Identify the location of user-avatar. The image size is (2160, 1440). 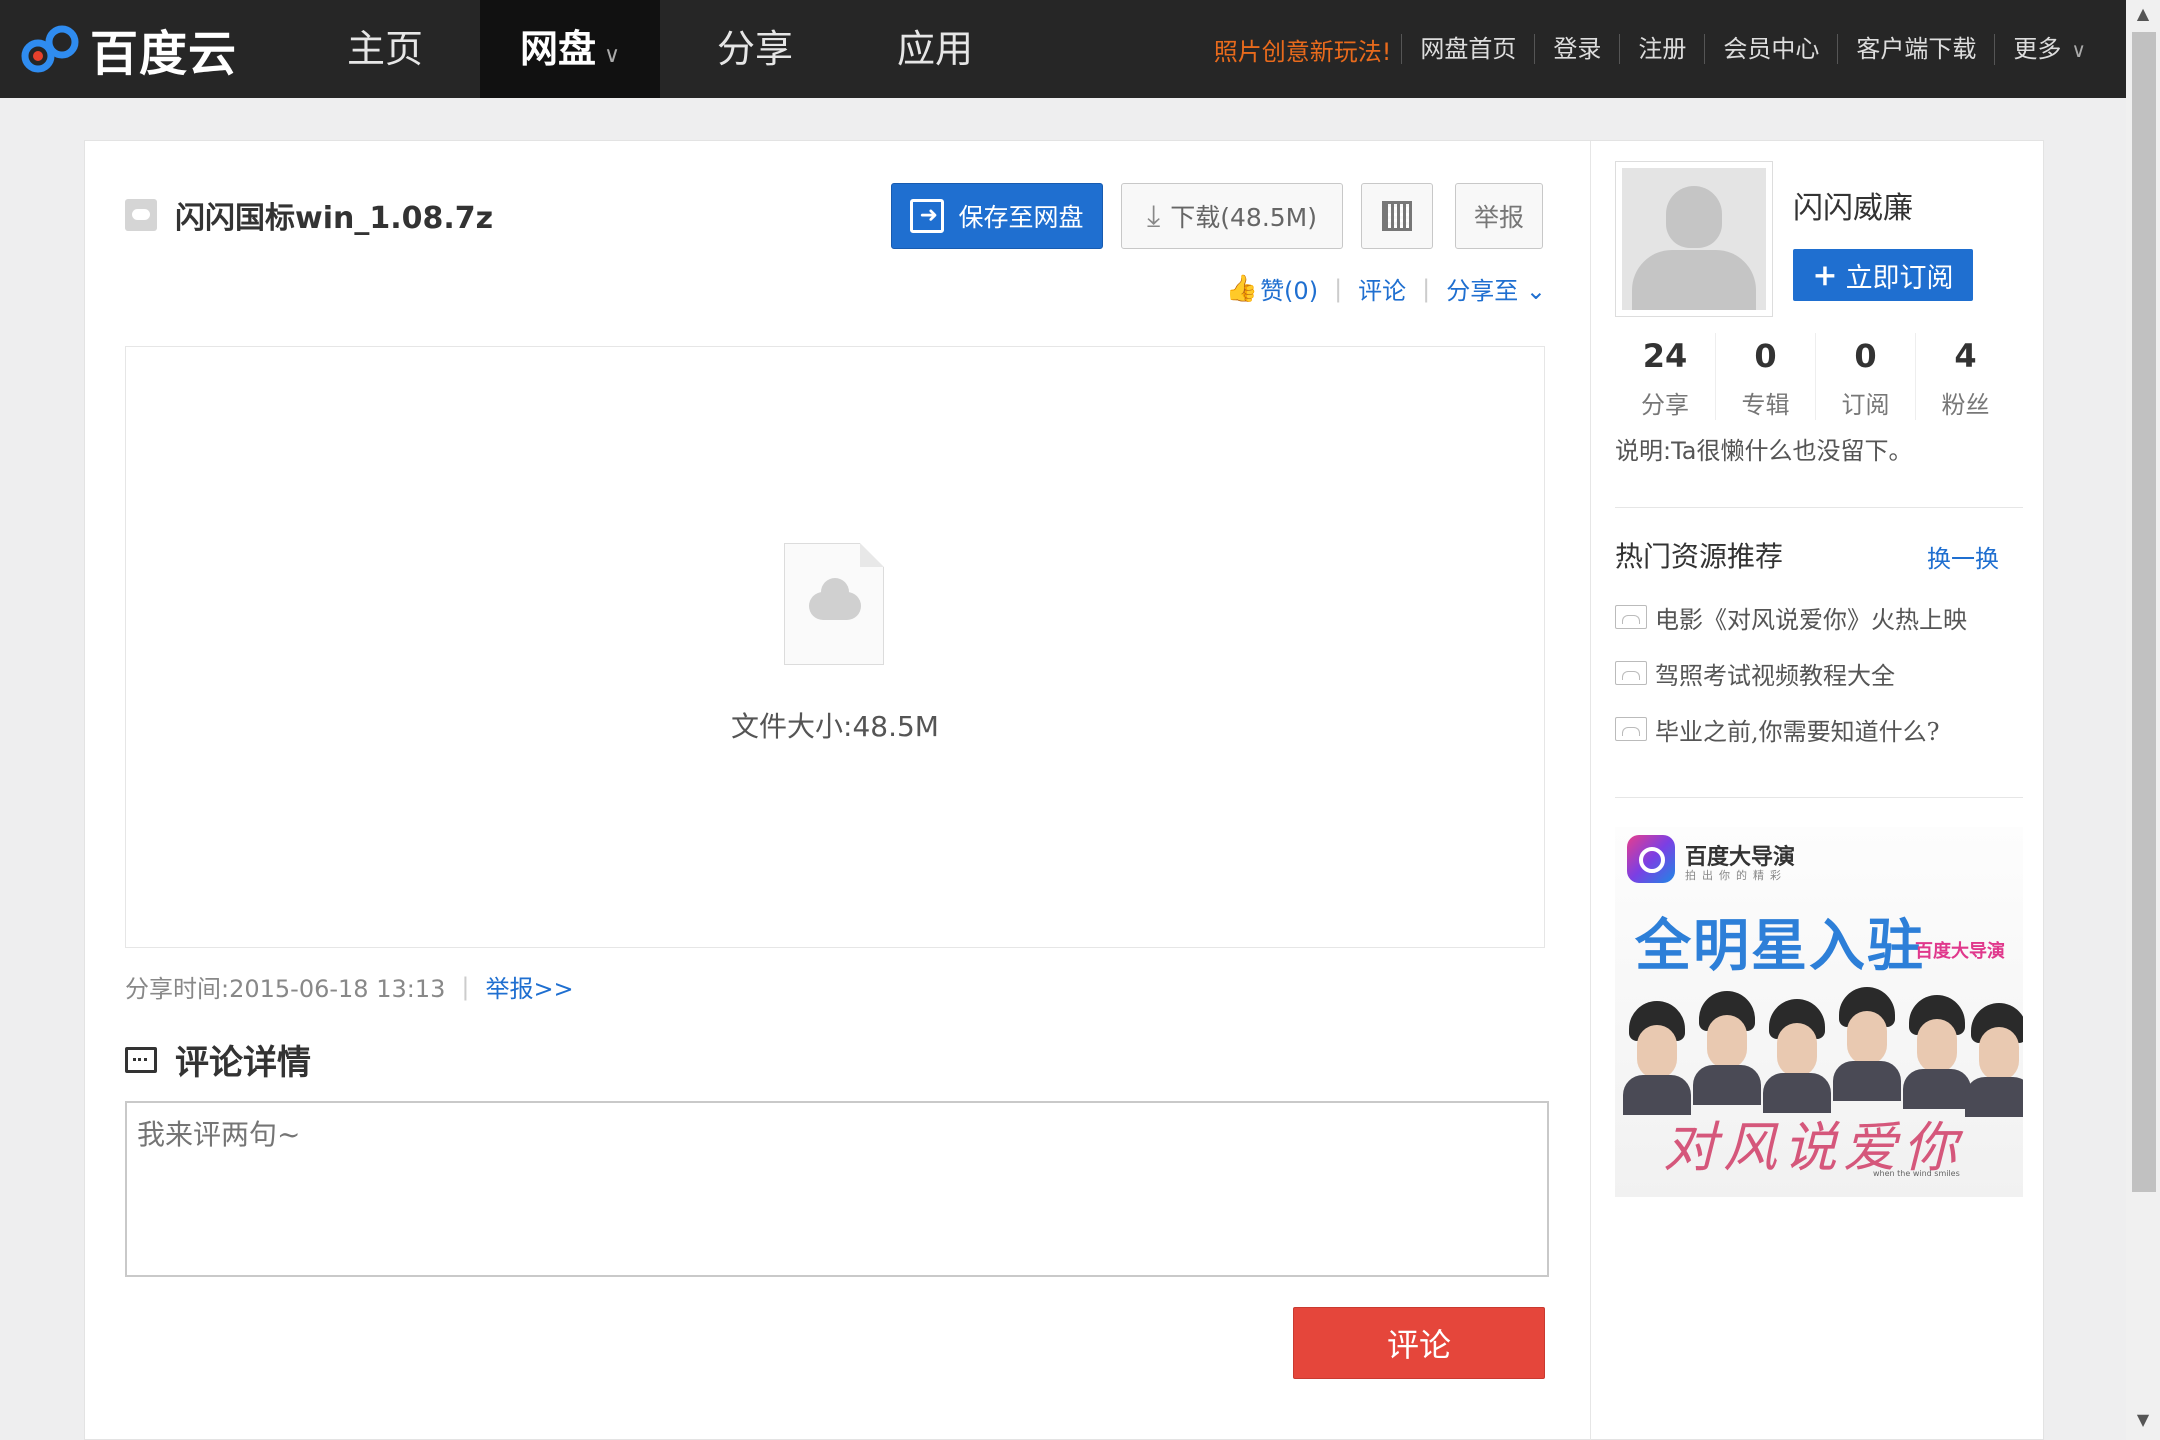
(1694, 239).